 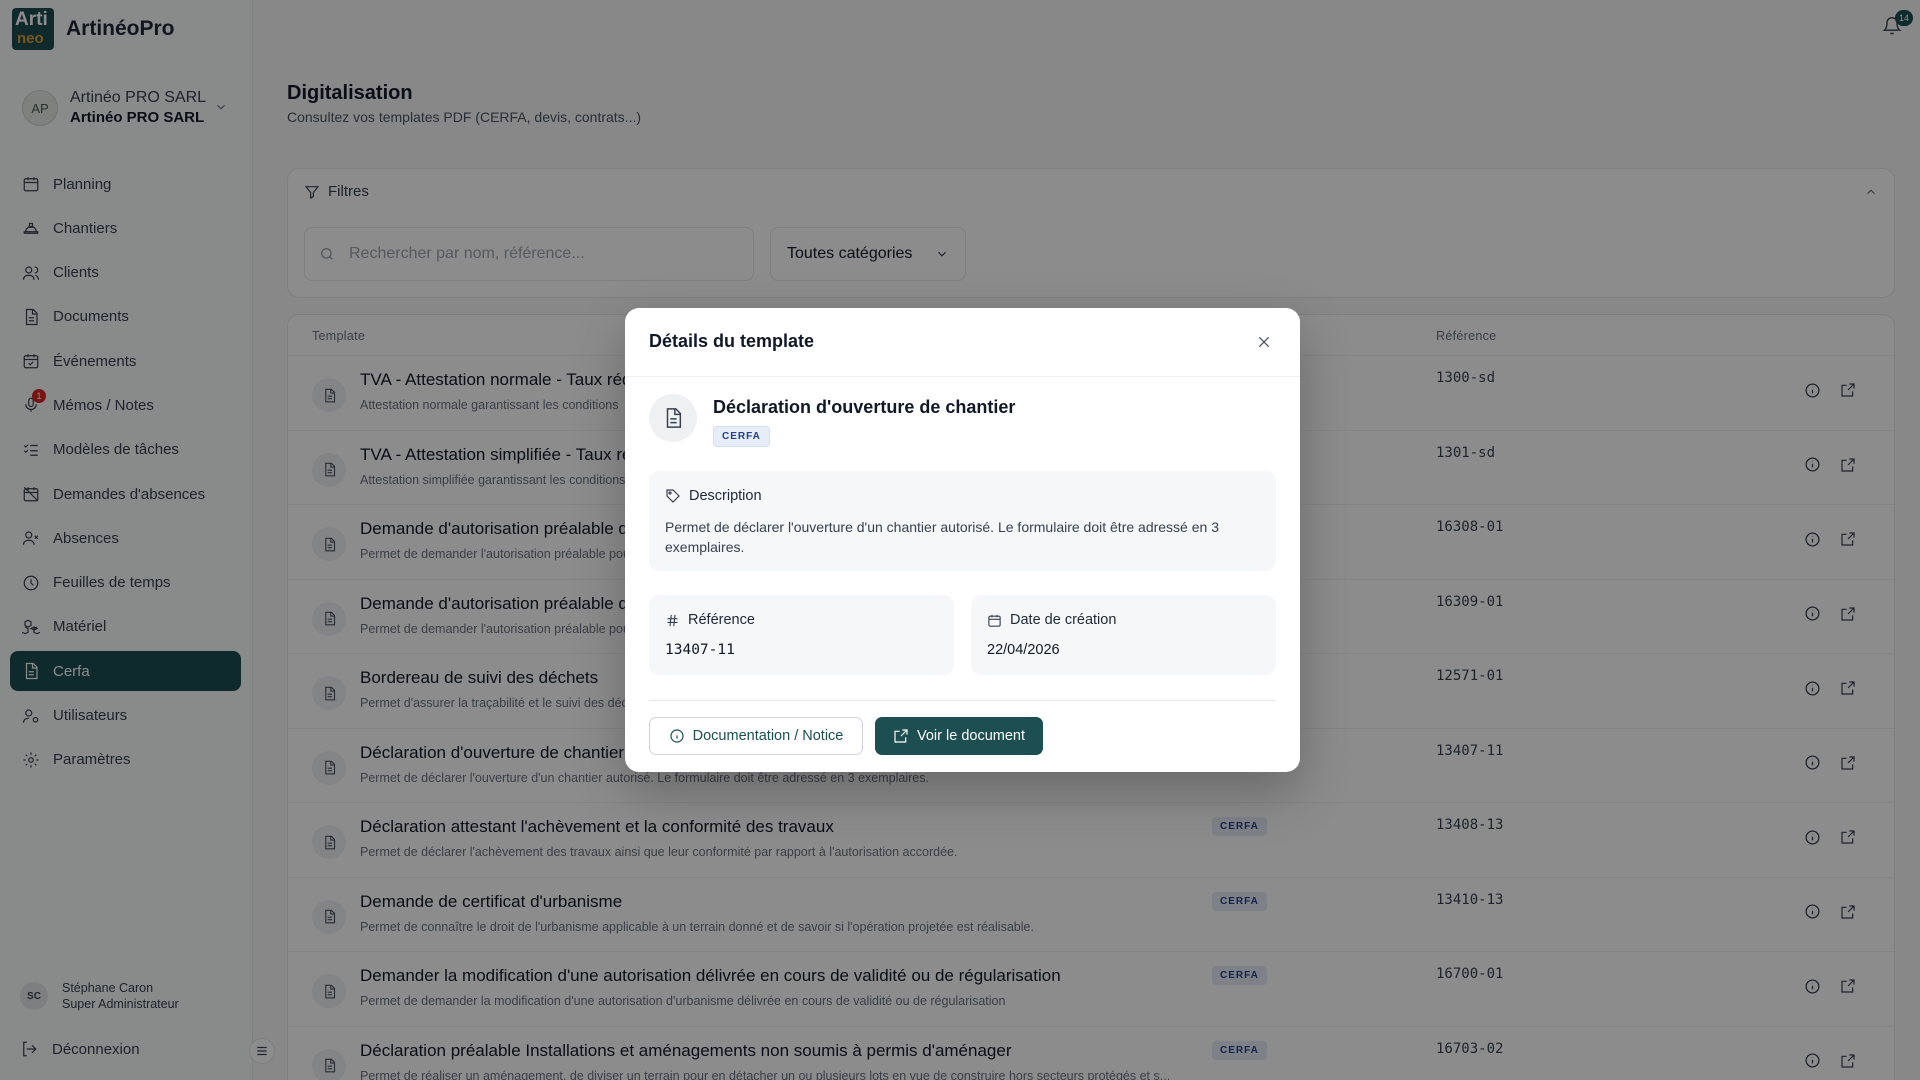 I want to click on close-icon, so click(x=1264, y=342).